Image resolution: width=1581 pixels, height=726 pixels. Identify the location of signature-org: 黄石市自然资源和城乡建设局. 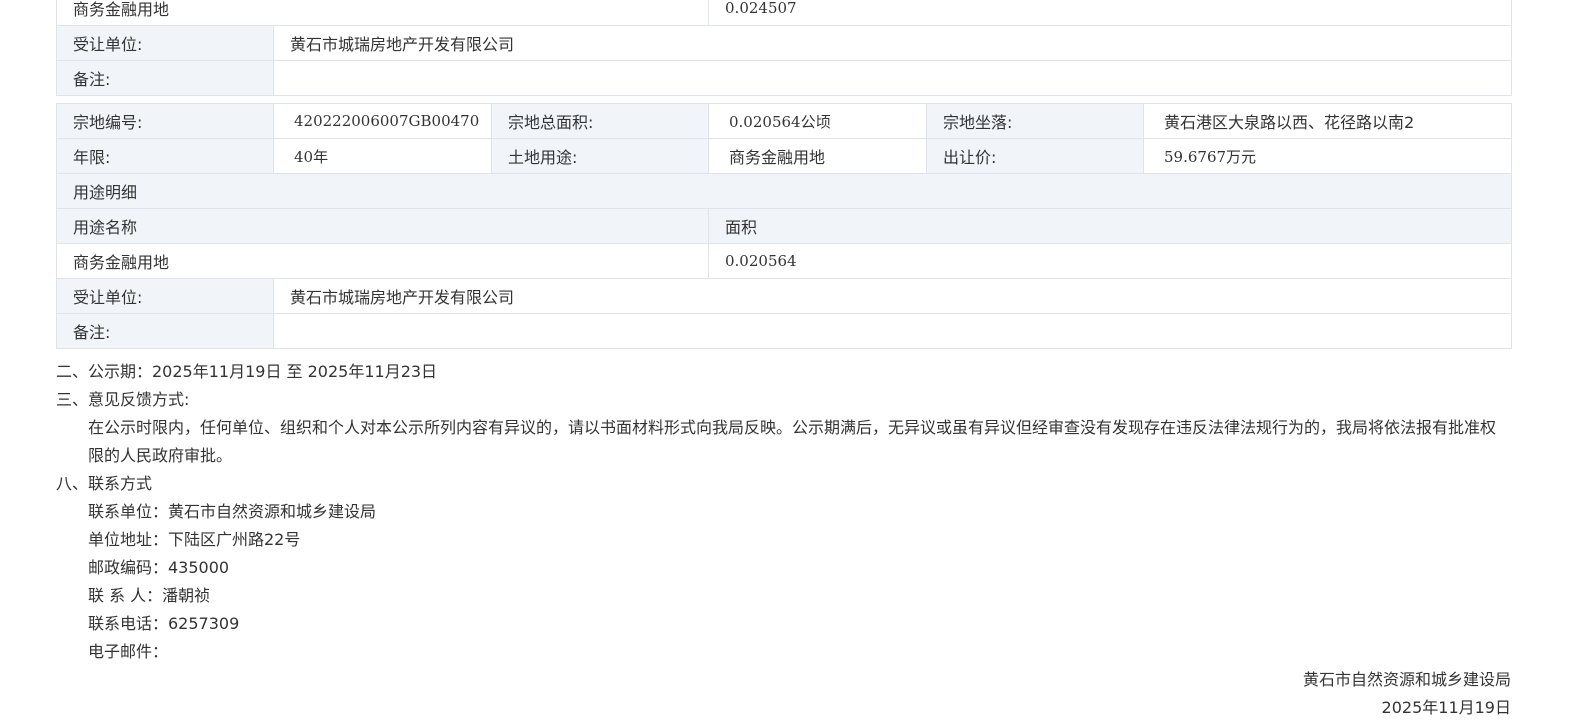
(1406, 679).